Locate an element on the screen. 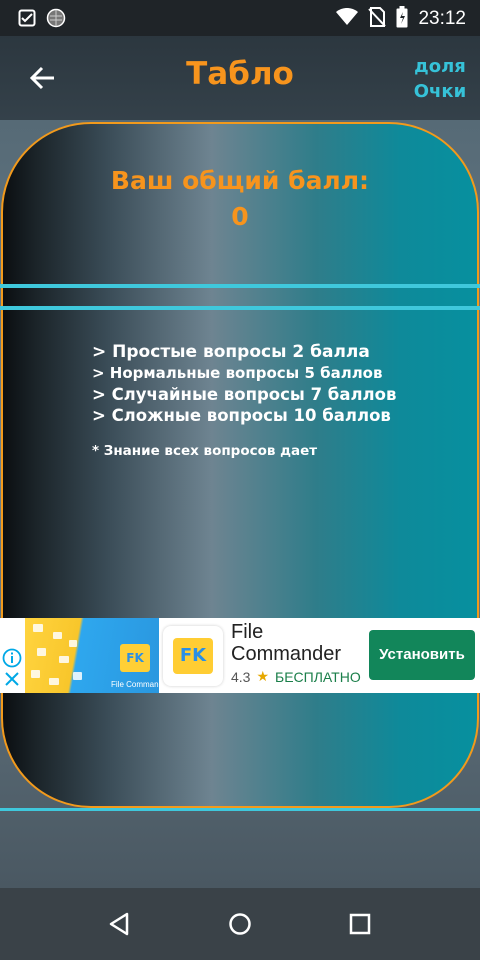 This screenshot has height=960, width=480. system-nav-bar is located at coordinates (240, 924).